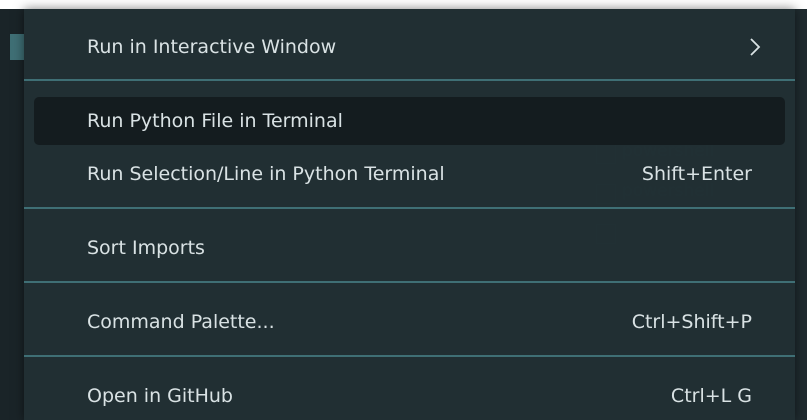 The height and width of the screenshot is (420, 807). I want to click on menu-item-run-in-interactive-window: Run in Interactive Window, so click(409, 47).